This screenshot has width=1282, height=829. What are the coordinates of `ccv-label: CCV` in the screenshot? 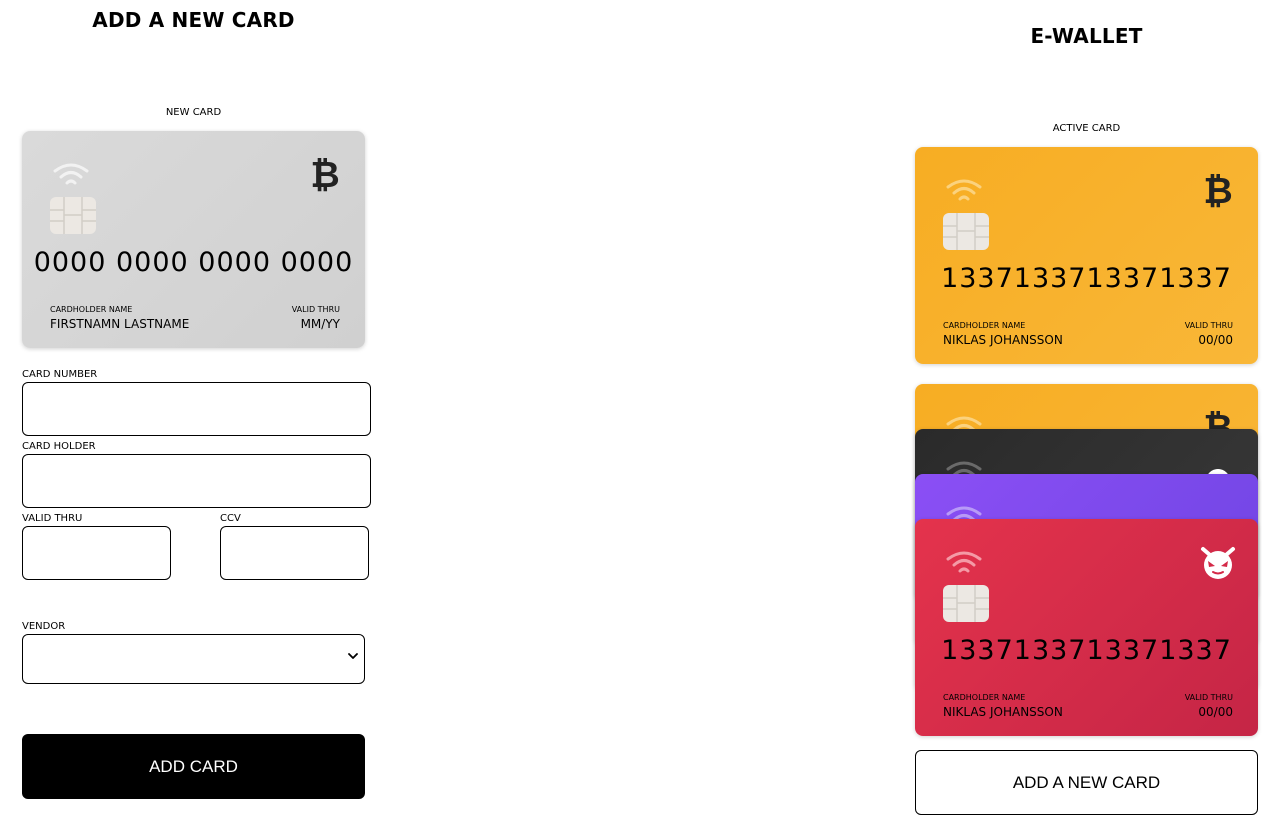 It's located at (230, 518).